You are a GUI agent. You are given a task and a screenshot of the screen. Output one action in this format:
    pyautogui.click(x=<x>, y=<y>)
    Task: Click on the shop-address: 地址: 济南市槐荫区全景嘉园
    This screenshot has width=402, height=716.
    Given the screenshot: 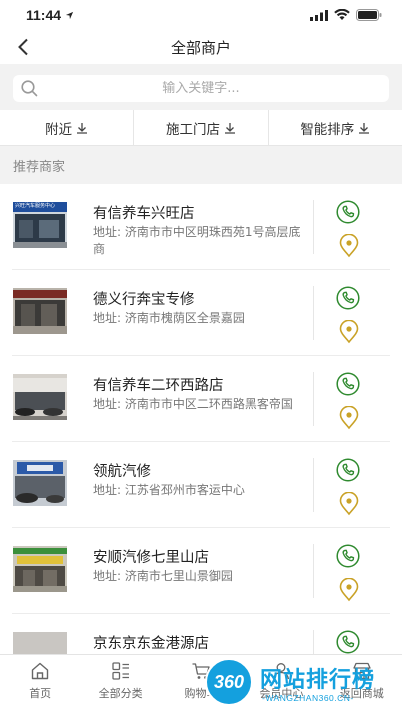 What is the action you would take?
    pyautogui.click(x=169, y=318)
    